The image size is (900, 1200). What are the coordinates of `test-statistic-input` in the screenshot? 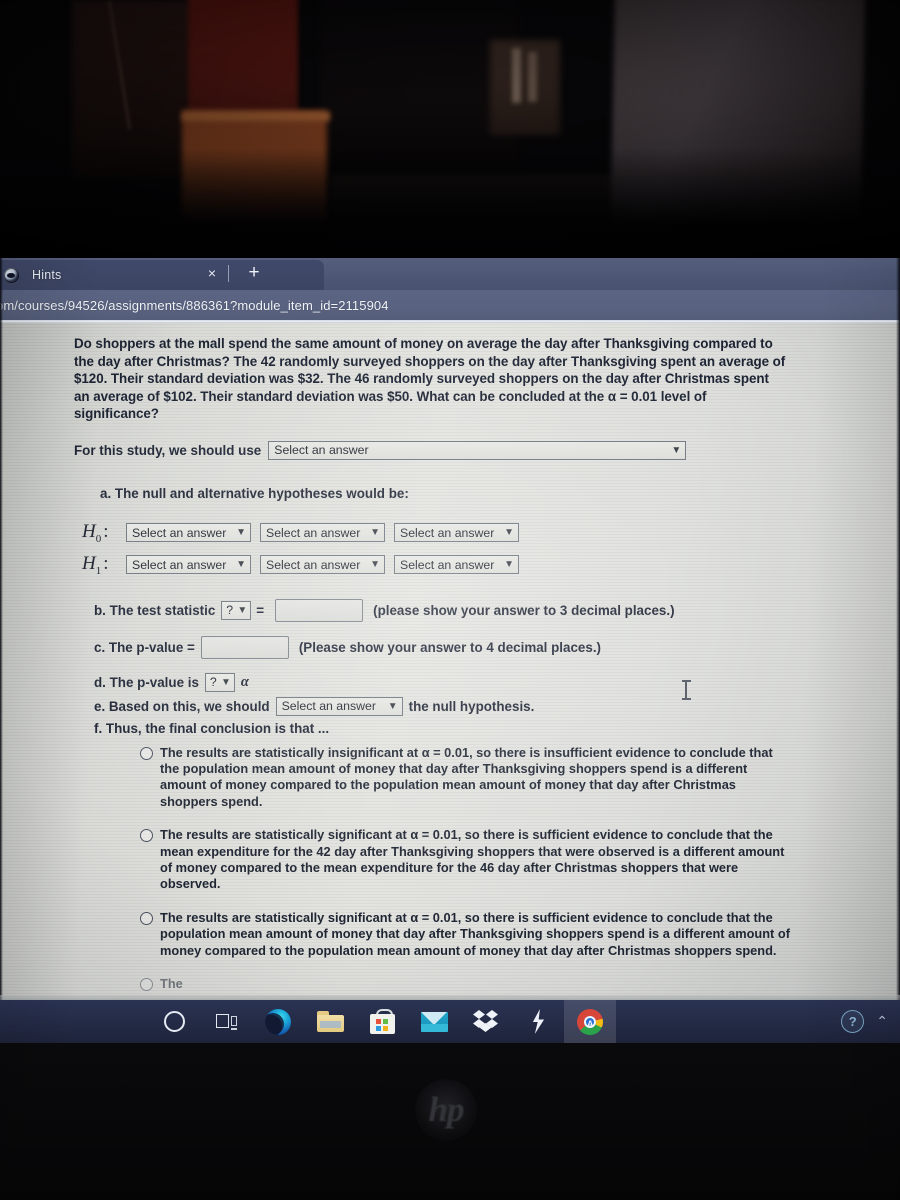 It's located at (319, 610).